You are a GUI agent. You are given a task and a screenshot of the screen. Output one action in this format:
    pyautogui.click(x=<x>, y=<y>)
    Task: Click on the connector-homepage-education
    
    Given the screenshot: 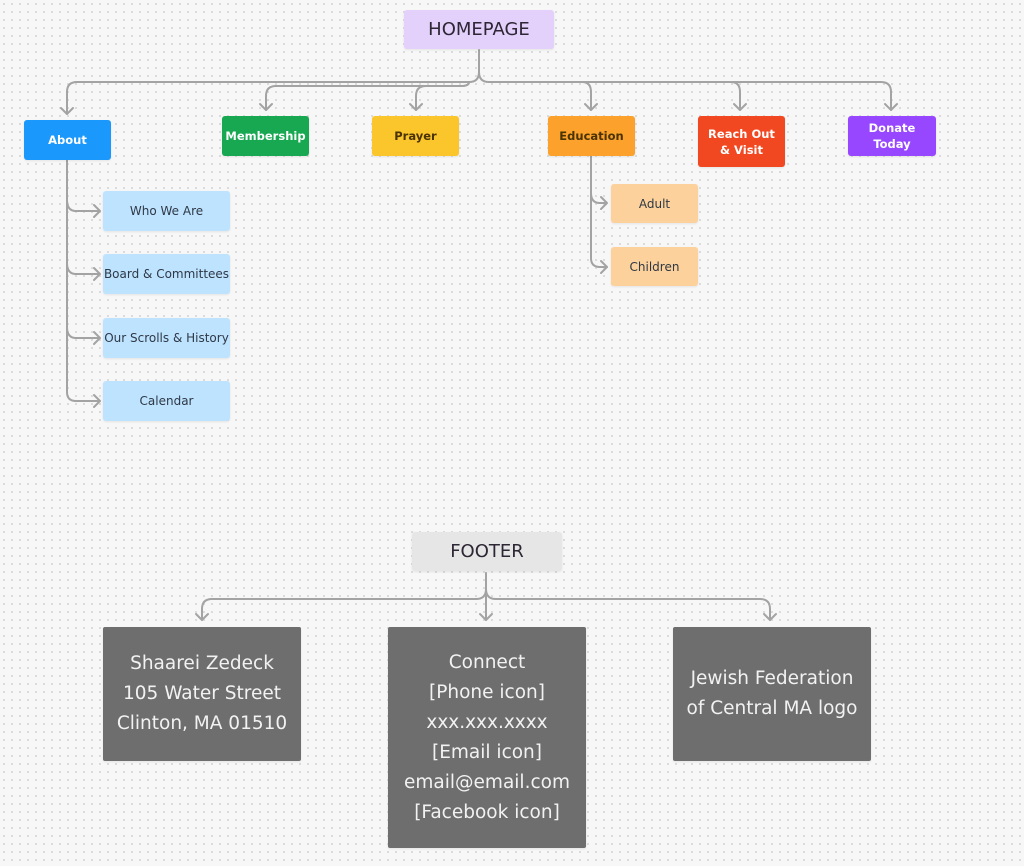 What is the action you would take?
    pyautogui.click(x=586, y=96)
    